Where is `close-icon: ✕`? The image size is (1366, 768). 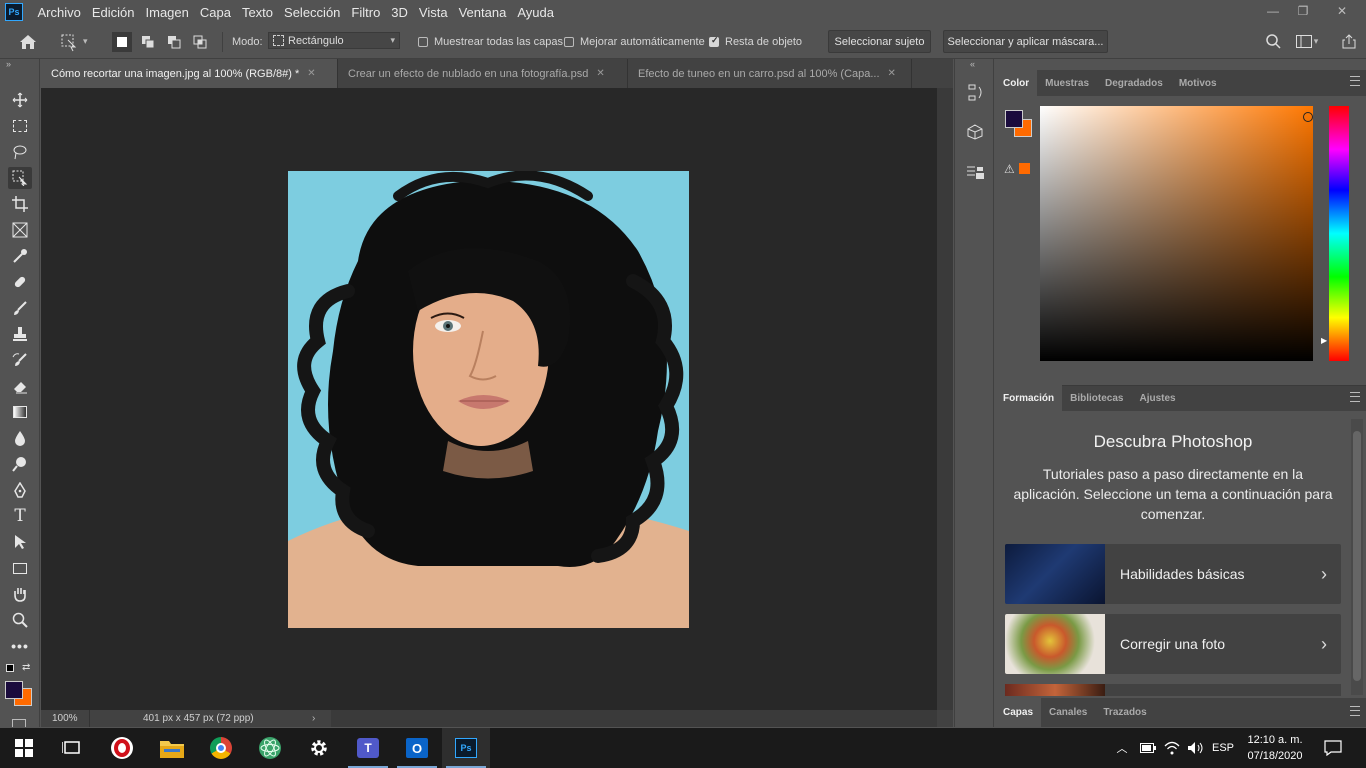
close-icon: ✕ is located at coordinates (1342, 11).